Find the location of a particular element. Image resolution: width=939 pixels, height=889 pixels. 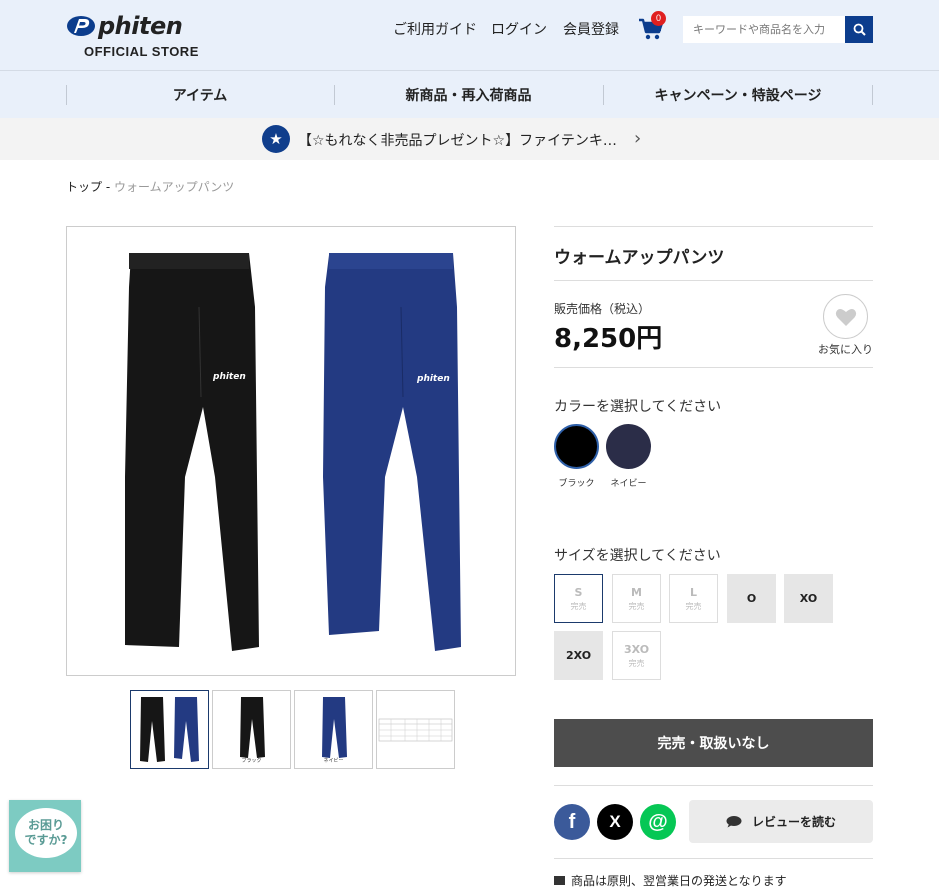

shipping-note: 商品は原則、翌営業日の発送となります is located at coordinates (670, 880).